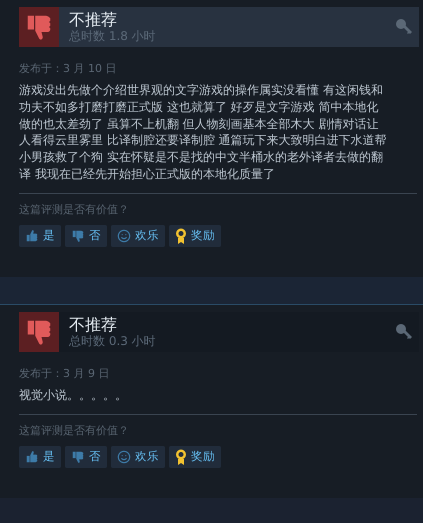 This screenshot has height=523, width=423. I want to click on posted-date: 发布于：3 月 9 日, so click(64, 373).